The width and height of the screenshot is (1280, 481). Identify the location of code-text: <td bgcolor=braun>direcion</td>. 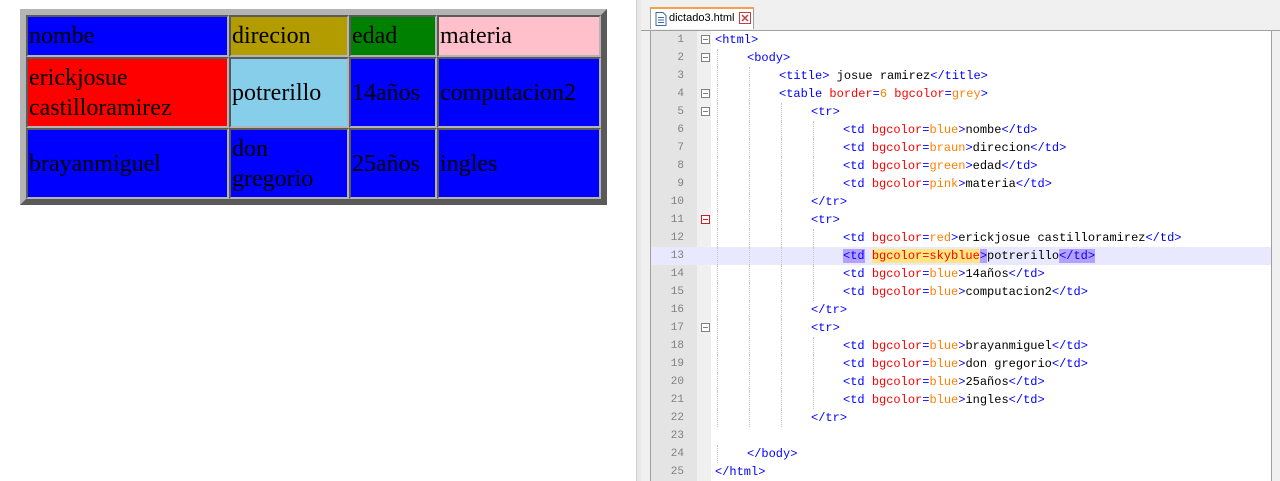
(955, 148).